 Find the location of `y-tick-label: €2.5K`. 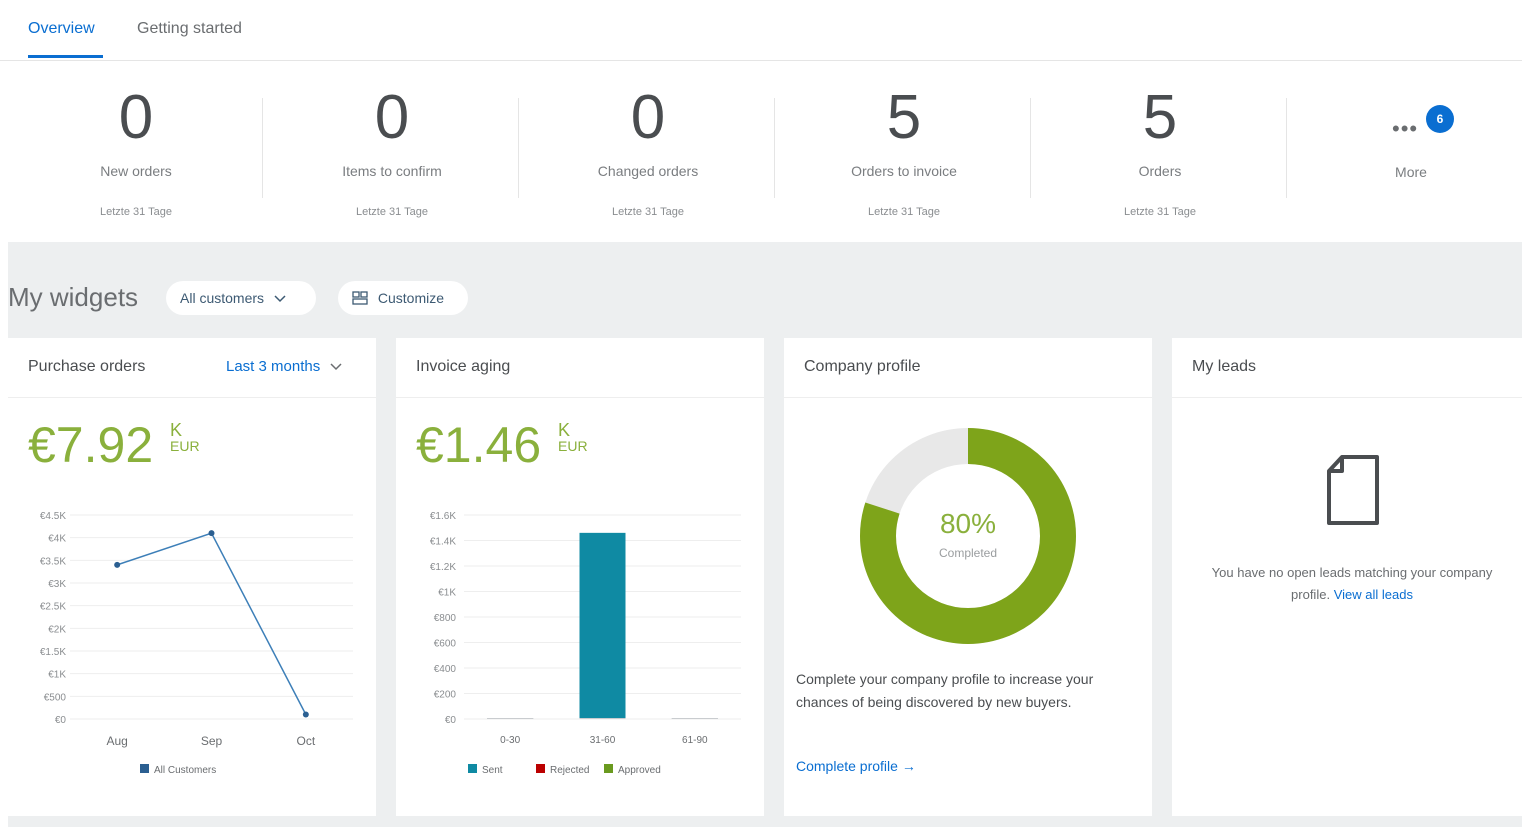

y-tick-label: €2.5K is located at coordinates (53, 607).